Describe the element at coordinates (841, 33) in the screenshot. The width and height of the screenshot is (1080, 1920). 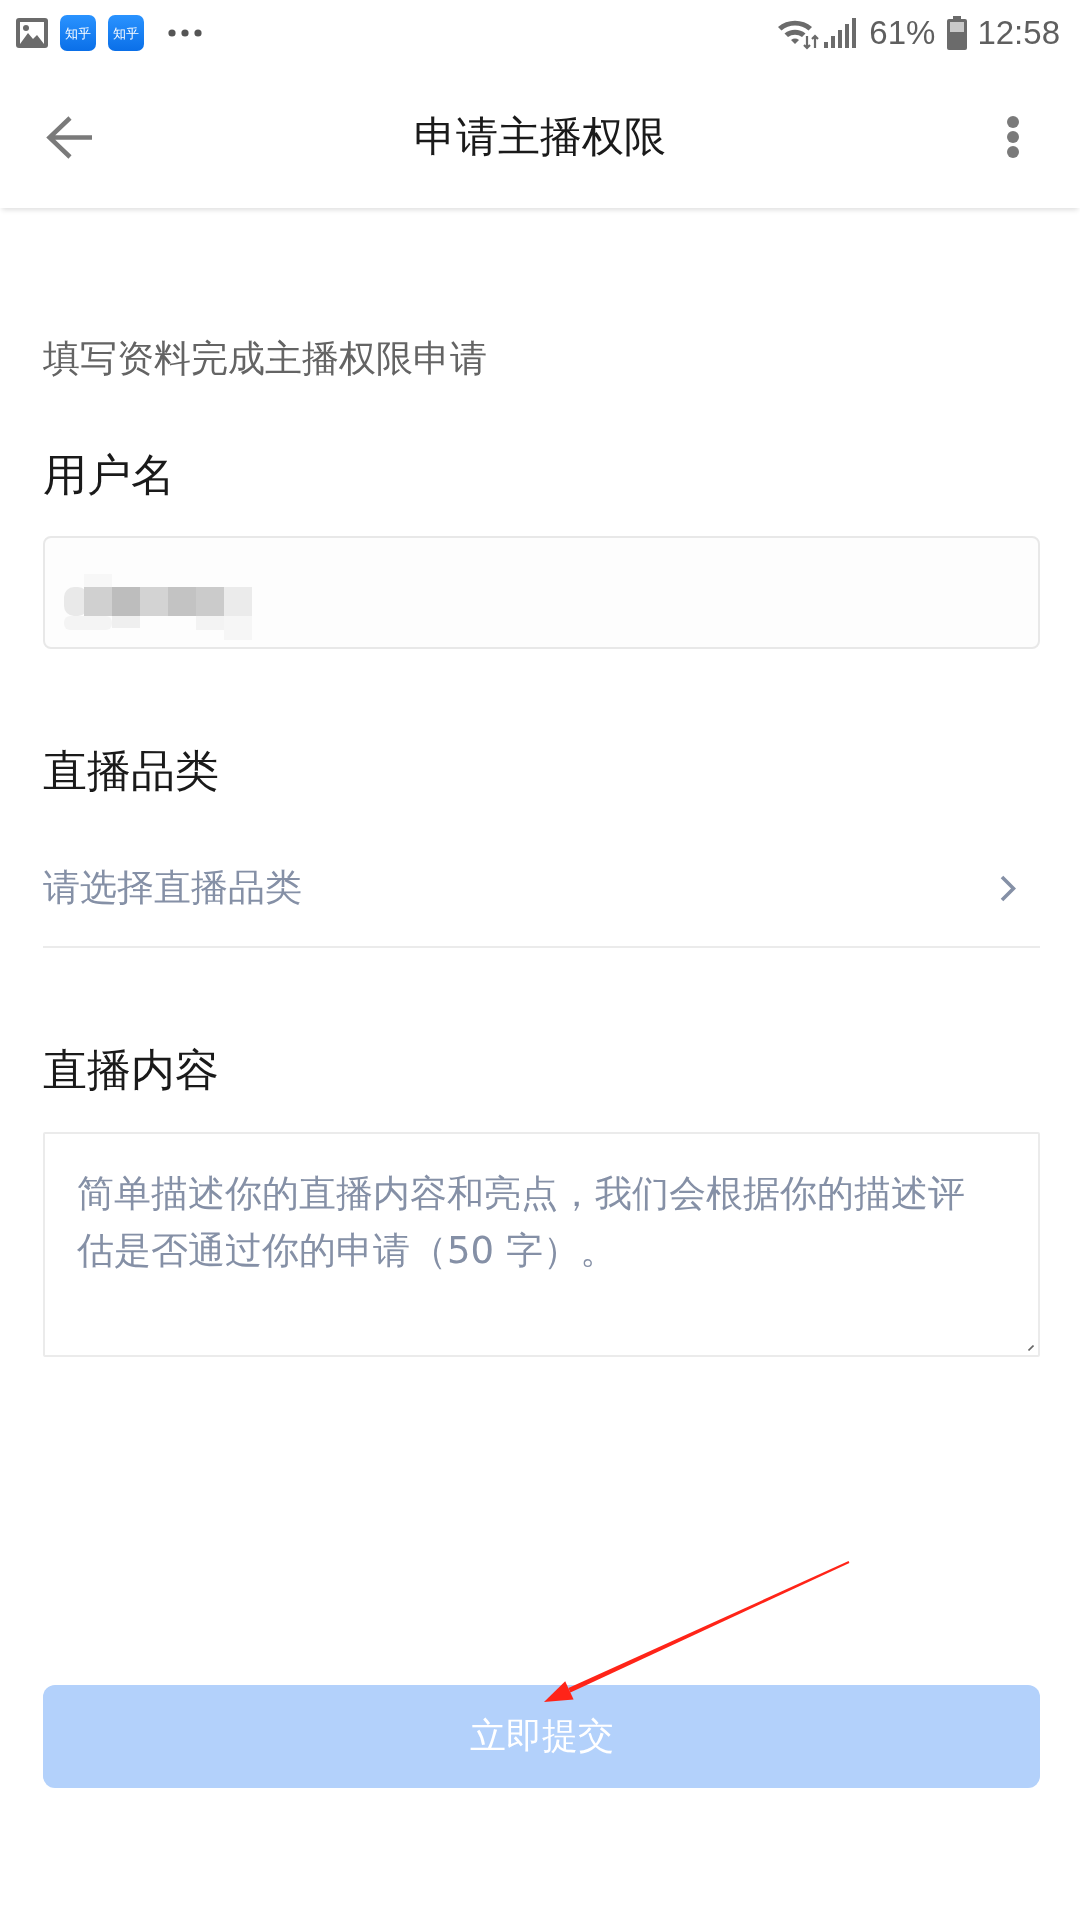
I see `signal-icon` at that location.